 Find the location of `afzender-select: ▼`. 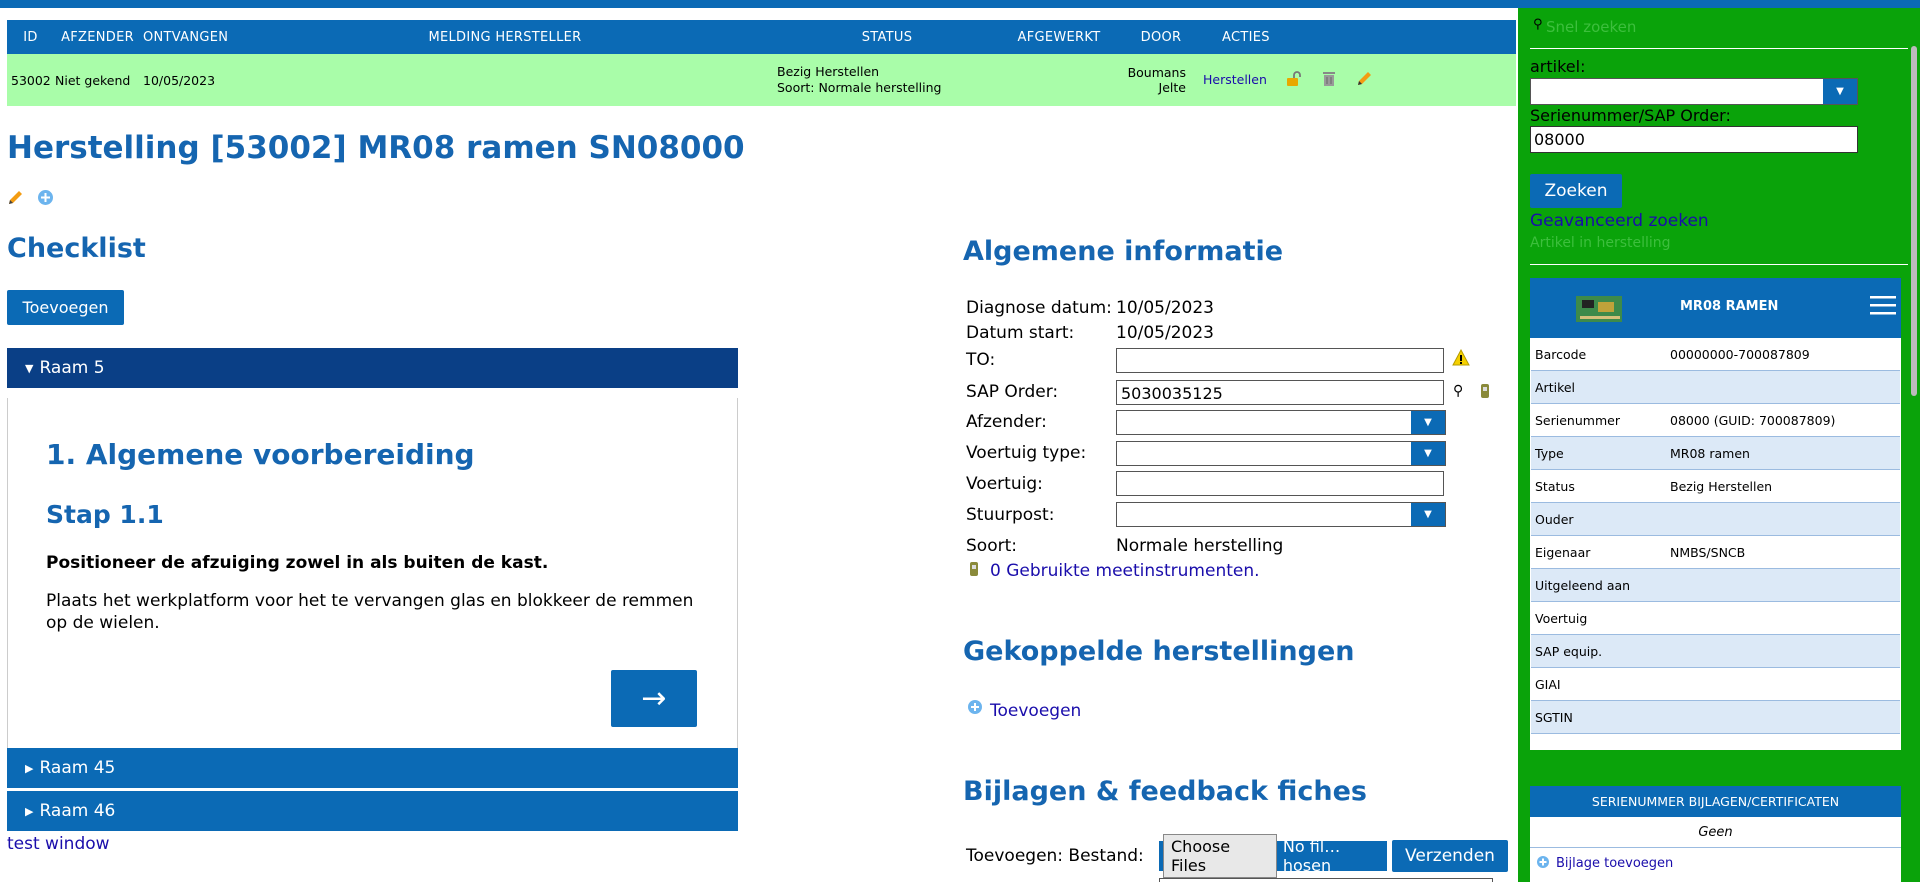

afzender-select: ▼ is located at coordinates (1281, 422).